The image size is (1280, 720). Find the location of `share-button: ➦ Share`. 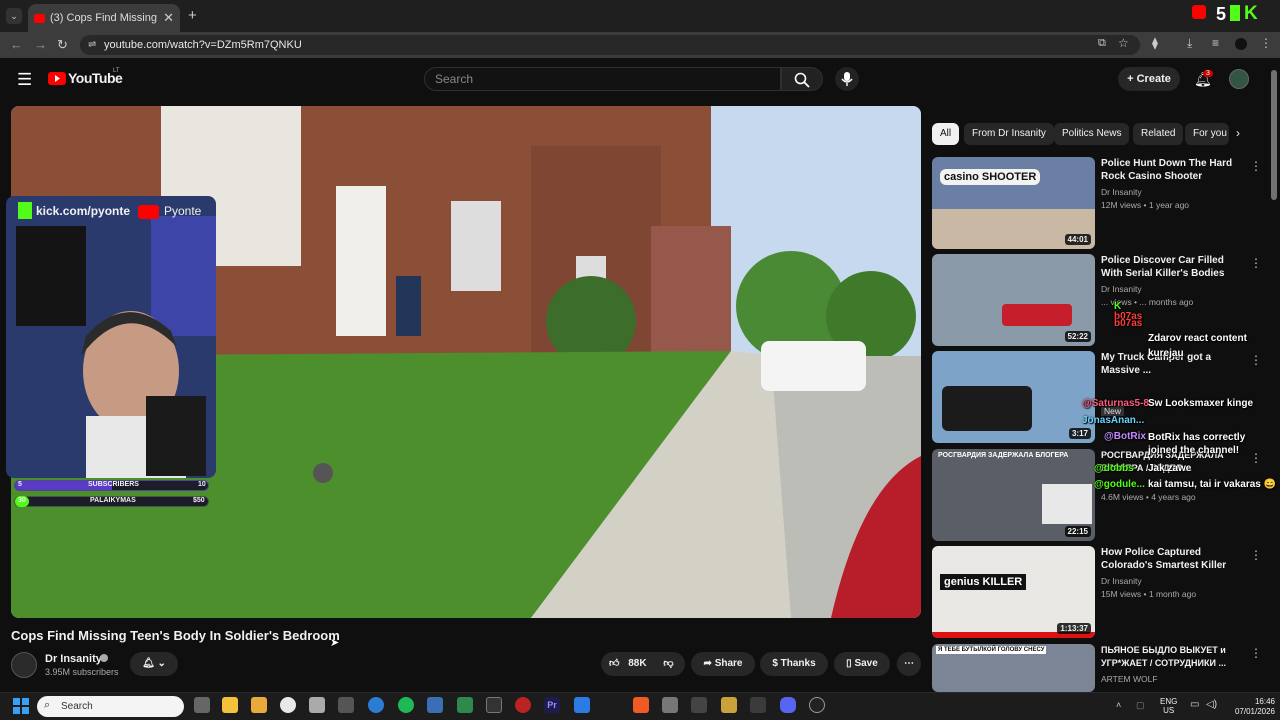

share-button: ➦ Share is located at coordinates (723, 664).